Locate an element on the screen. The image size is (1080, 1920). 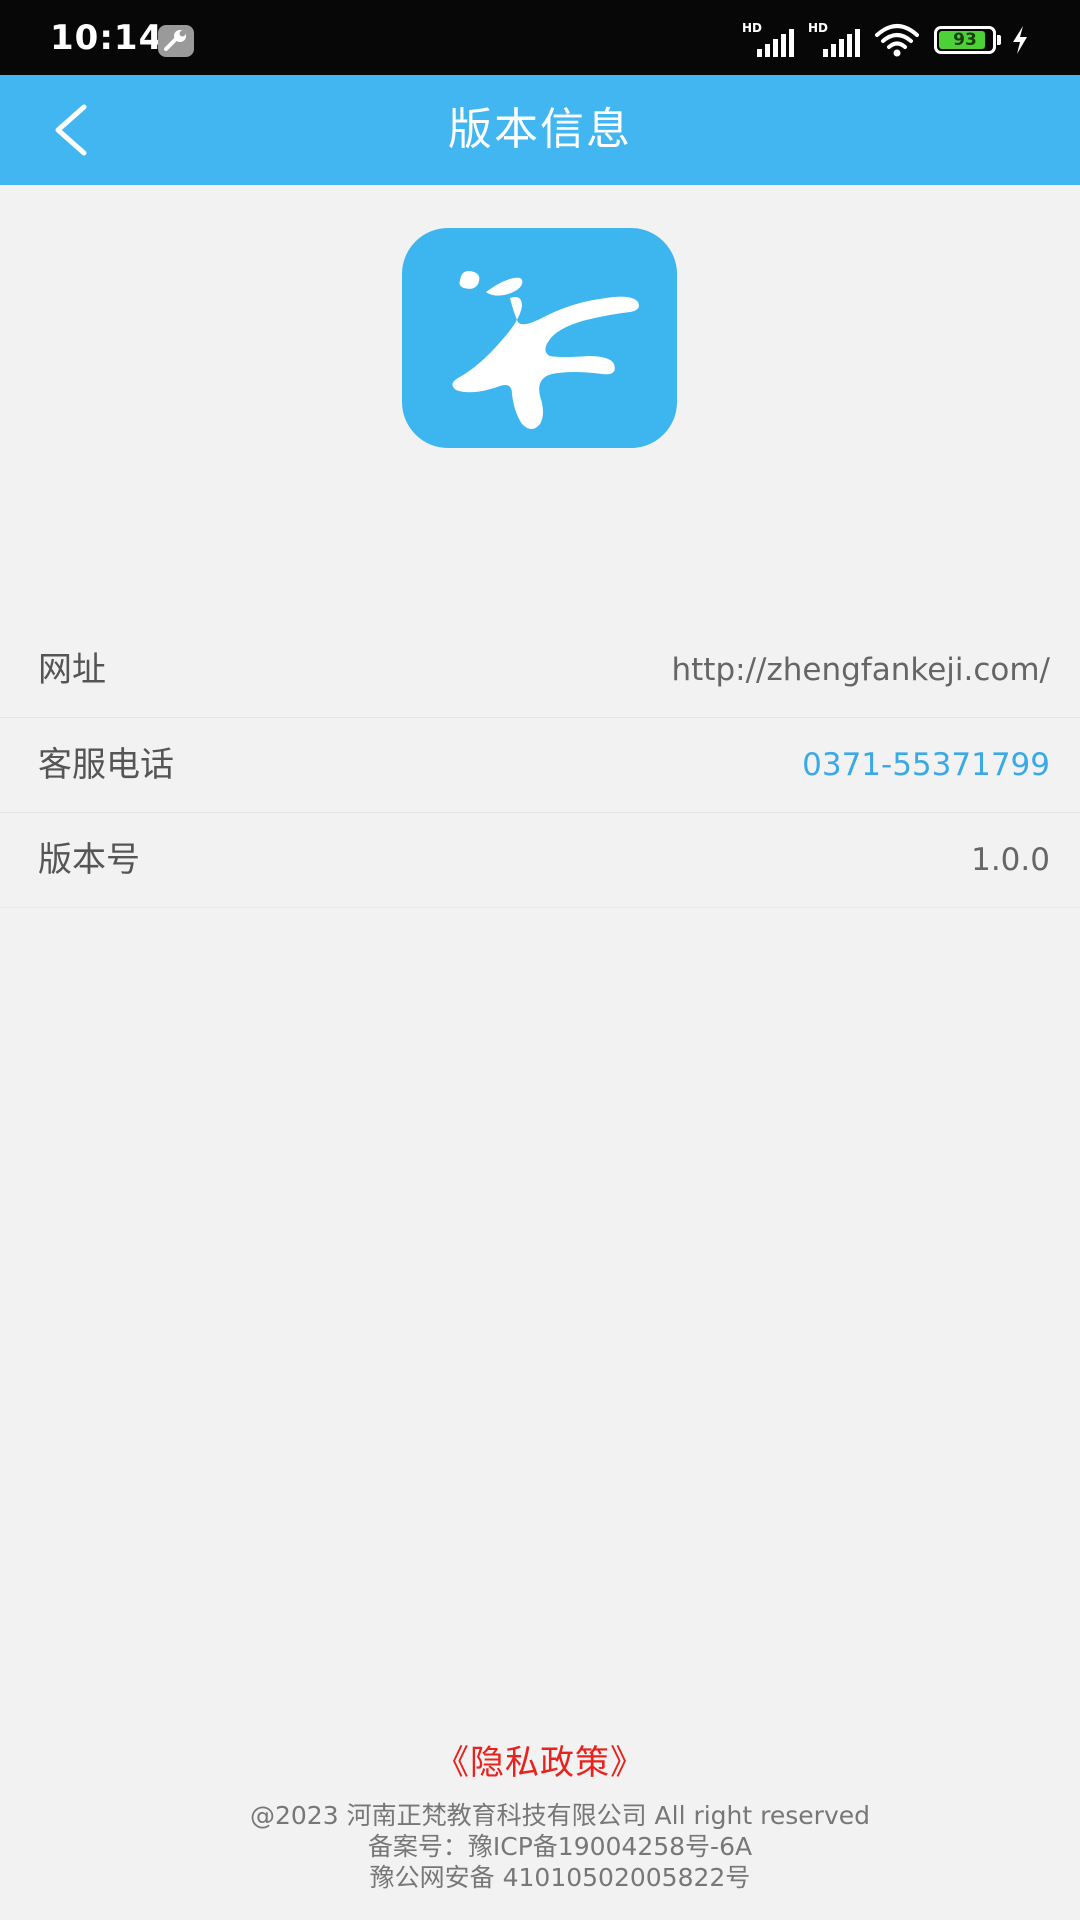
phone-link: 0371-55371799 is located at coordinates (926, 765).